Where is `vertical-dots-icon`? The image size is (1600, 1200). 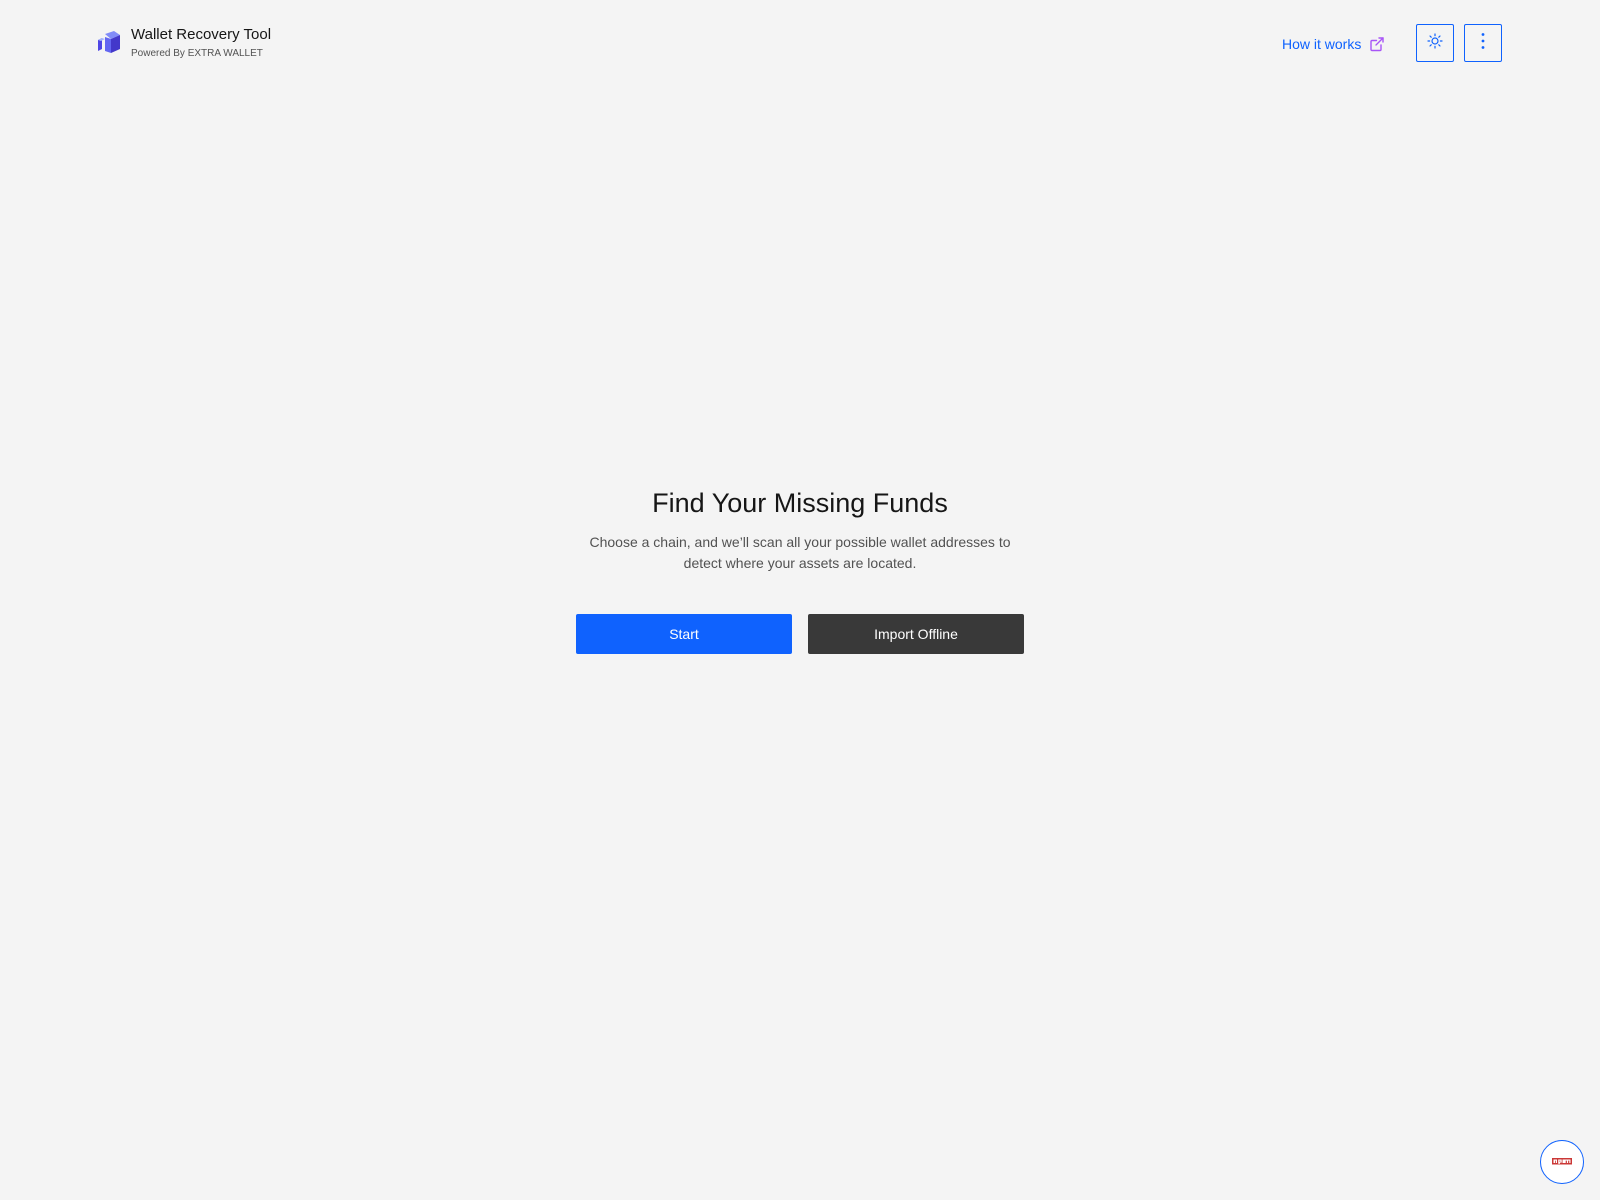 vertical-dots-icon is located at coordinates (1483, 43).